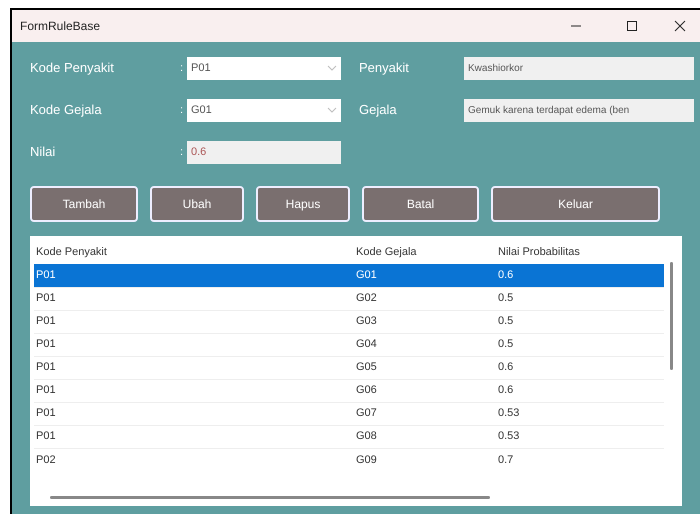 The height and width of the screenshot is (514, 700). Describe the element at coordinates (579, 110) in the screenshot. I see `input-field: Gemuk karena terdapat edema (ben` at that location.